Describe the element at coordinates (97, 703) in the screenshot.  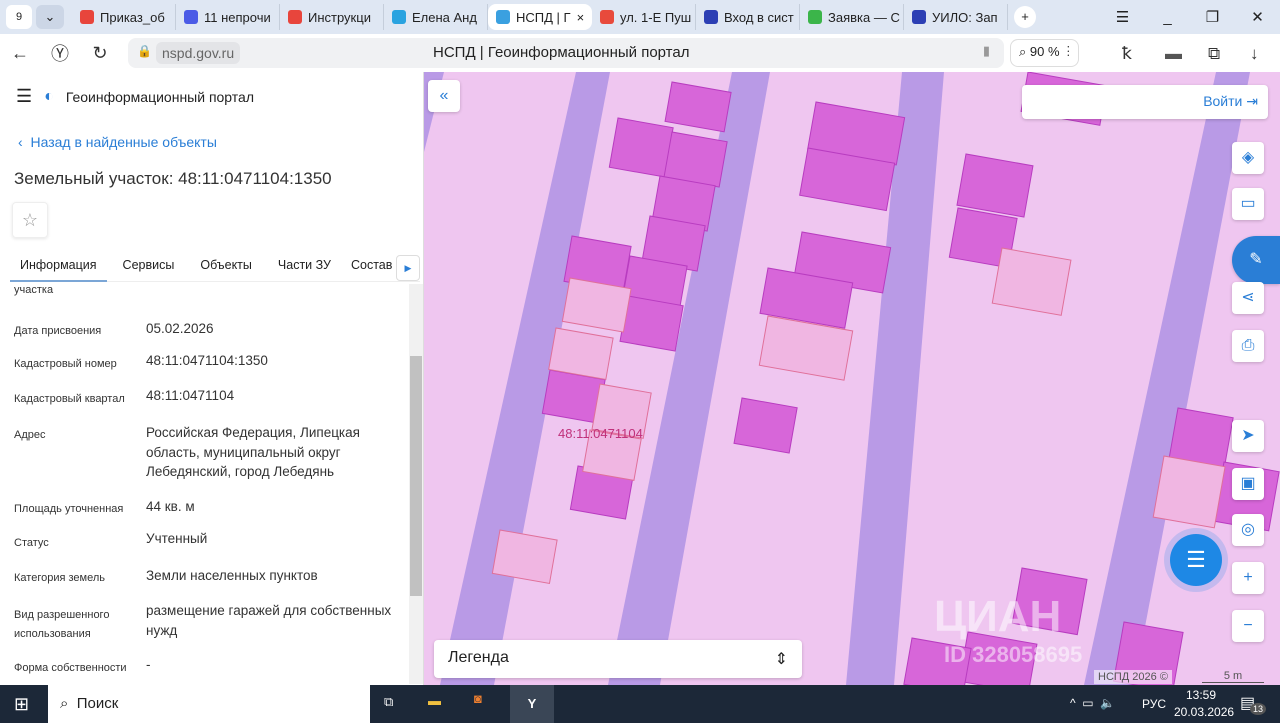
I see `search-label: Поиск` at that location.